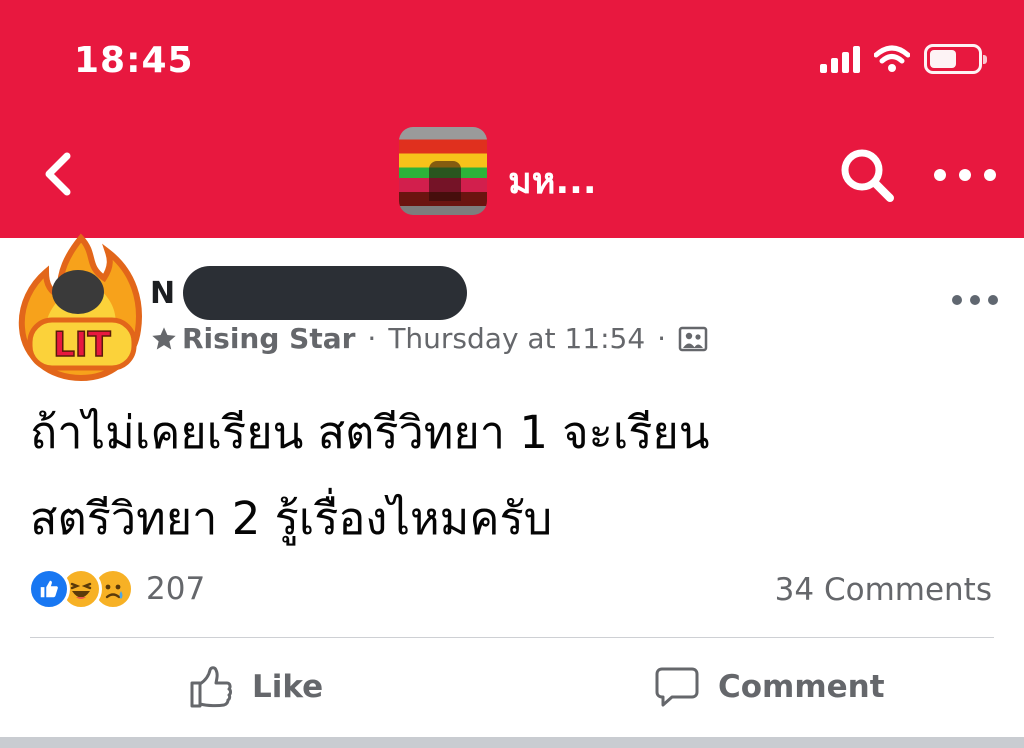 This screenshot has height=748, width=1024. Describe the element at coordinates (370, 432) in the screenshot. I see `post-text-line: ถ้าไม่เคยเรียน สตรีวิทยา 1 จะเรียน` at that location.